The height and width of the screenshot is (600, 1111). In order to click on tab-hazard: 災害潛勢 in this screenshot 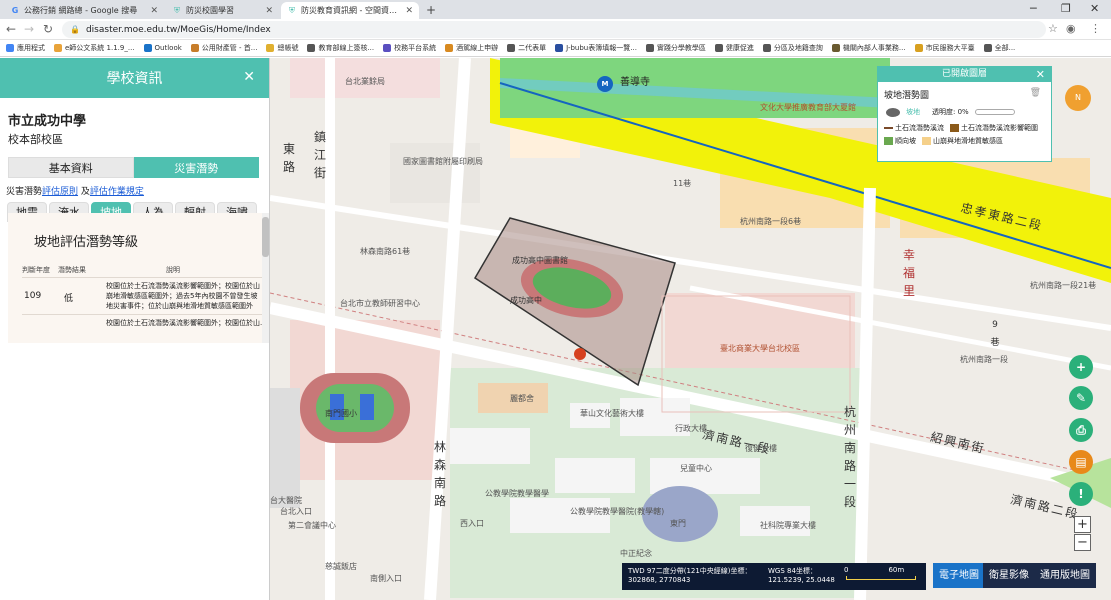, I will do `click(196, 167)`.